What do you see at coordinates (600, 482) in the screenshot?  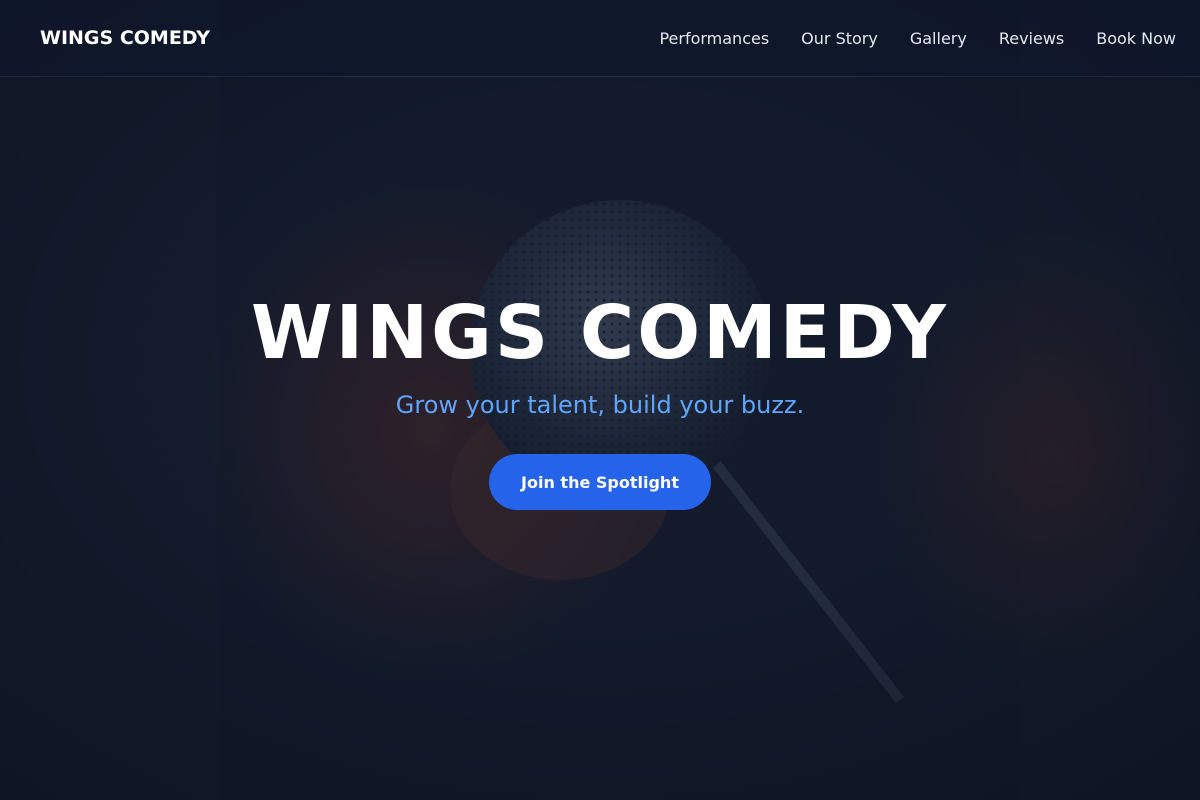 I see `join-spotlight-button: Join the Spotlight` at bounding box center [600, 482].